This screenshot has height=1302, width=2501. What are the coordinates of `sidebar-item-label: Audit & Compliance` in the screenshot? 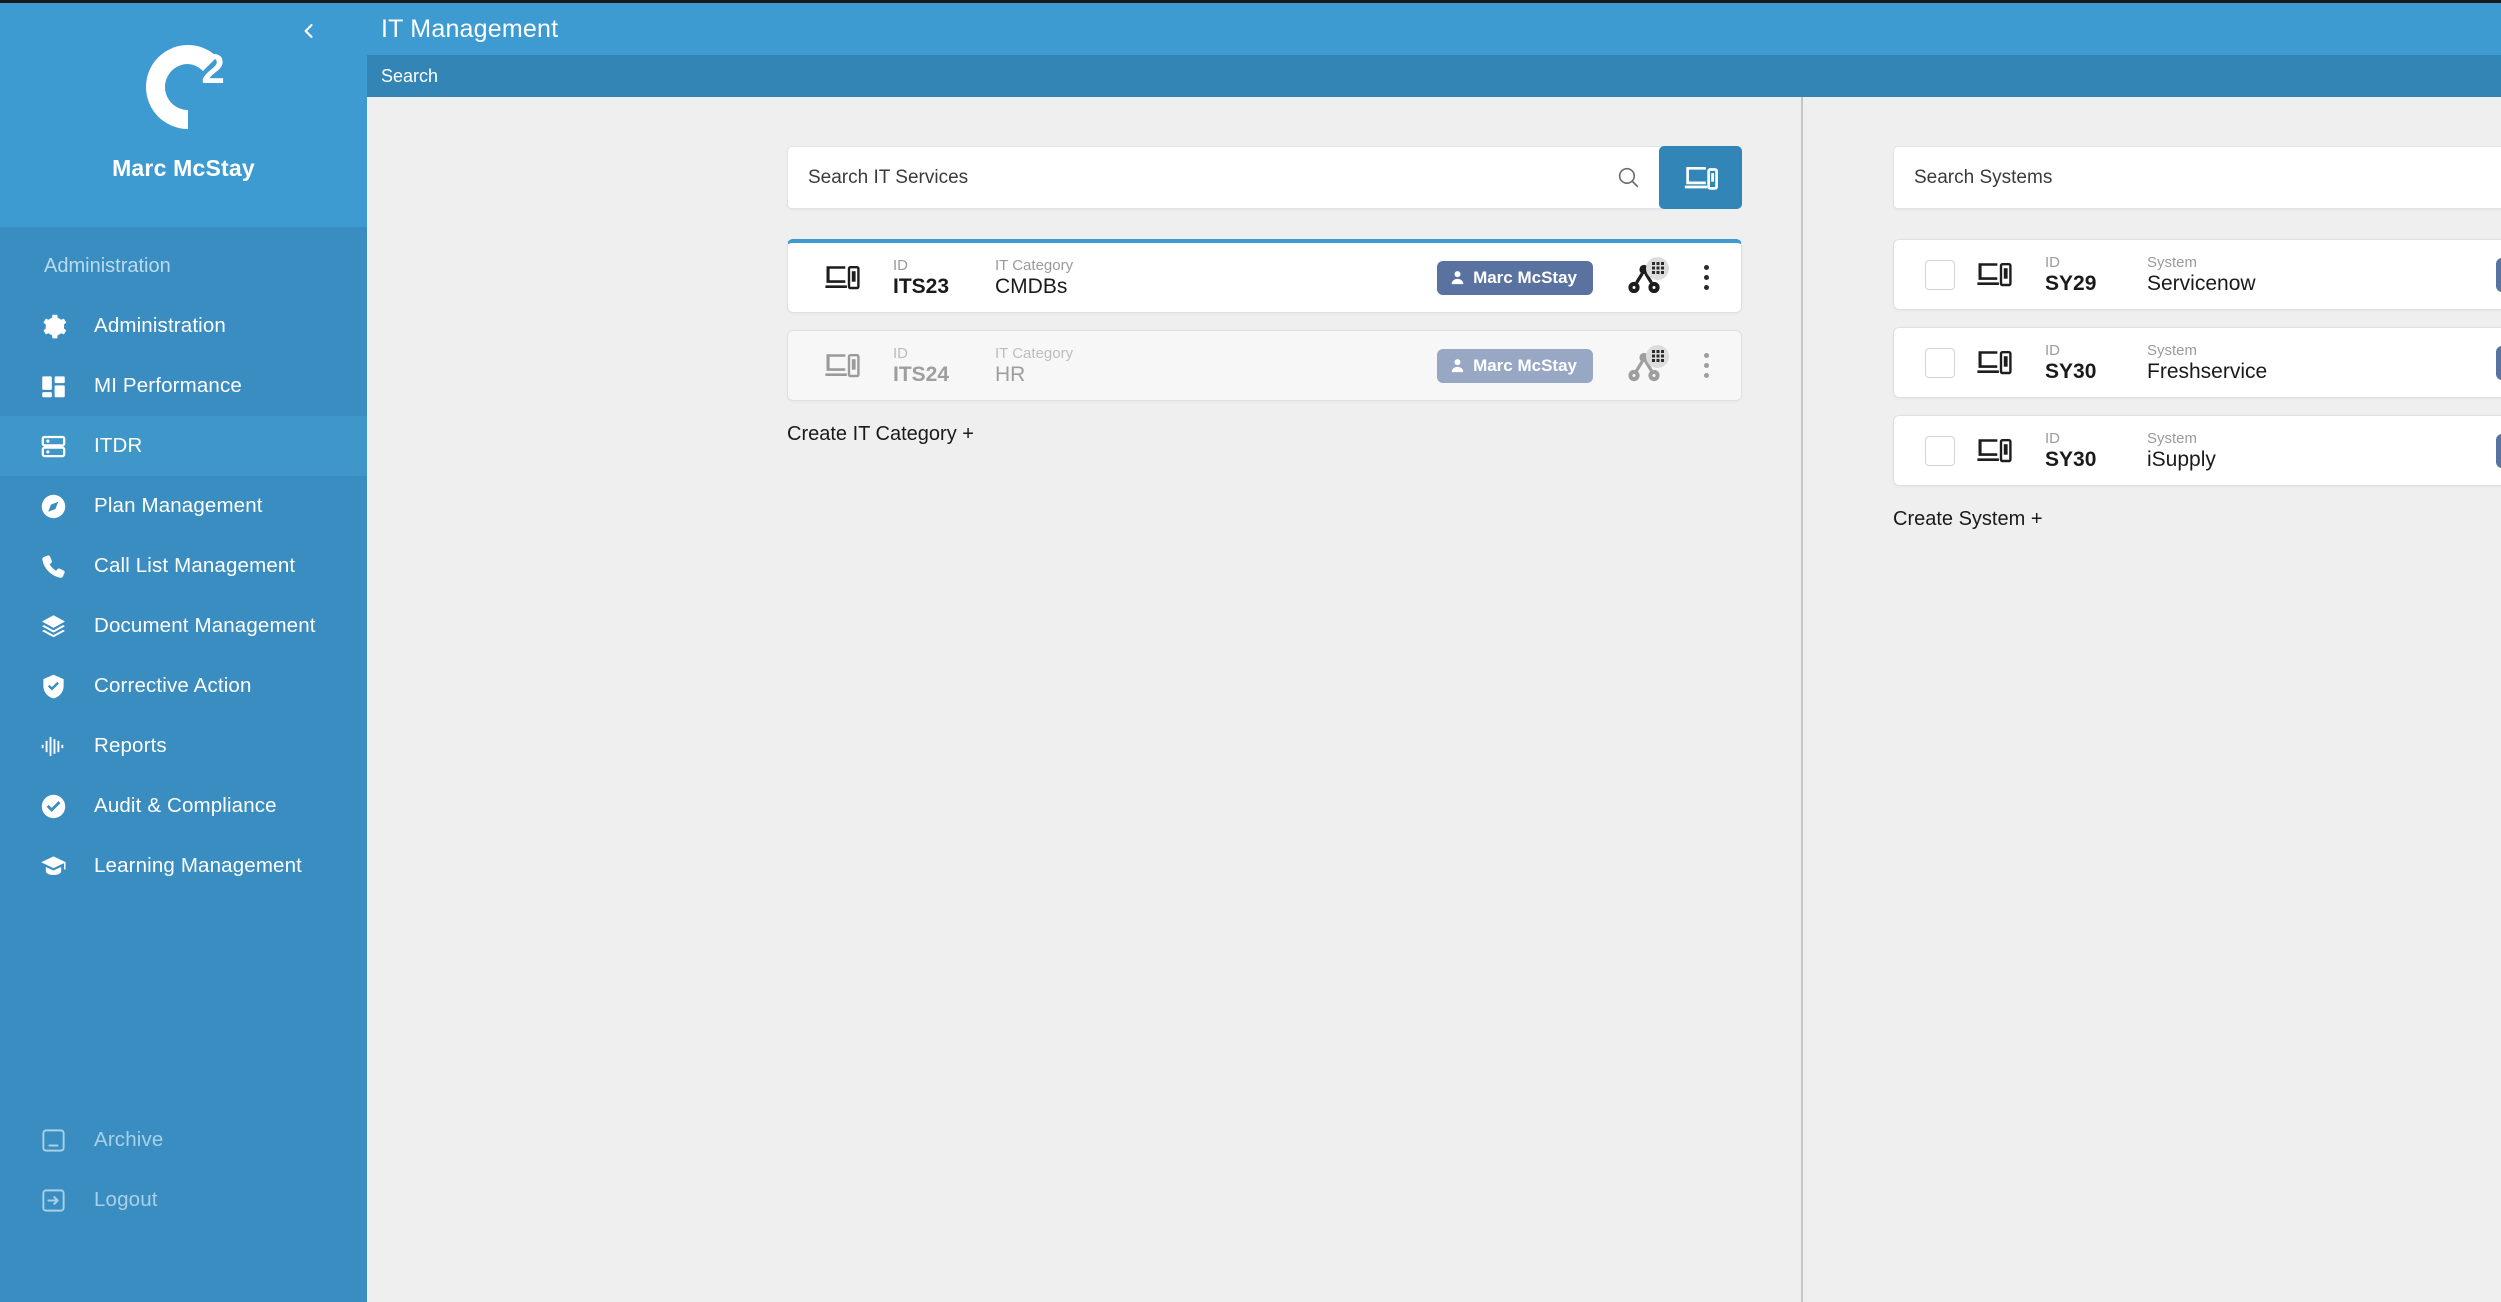 It's located at (185, 805).